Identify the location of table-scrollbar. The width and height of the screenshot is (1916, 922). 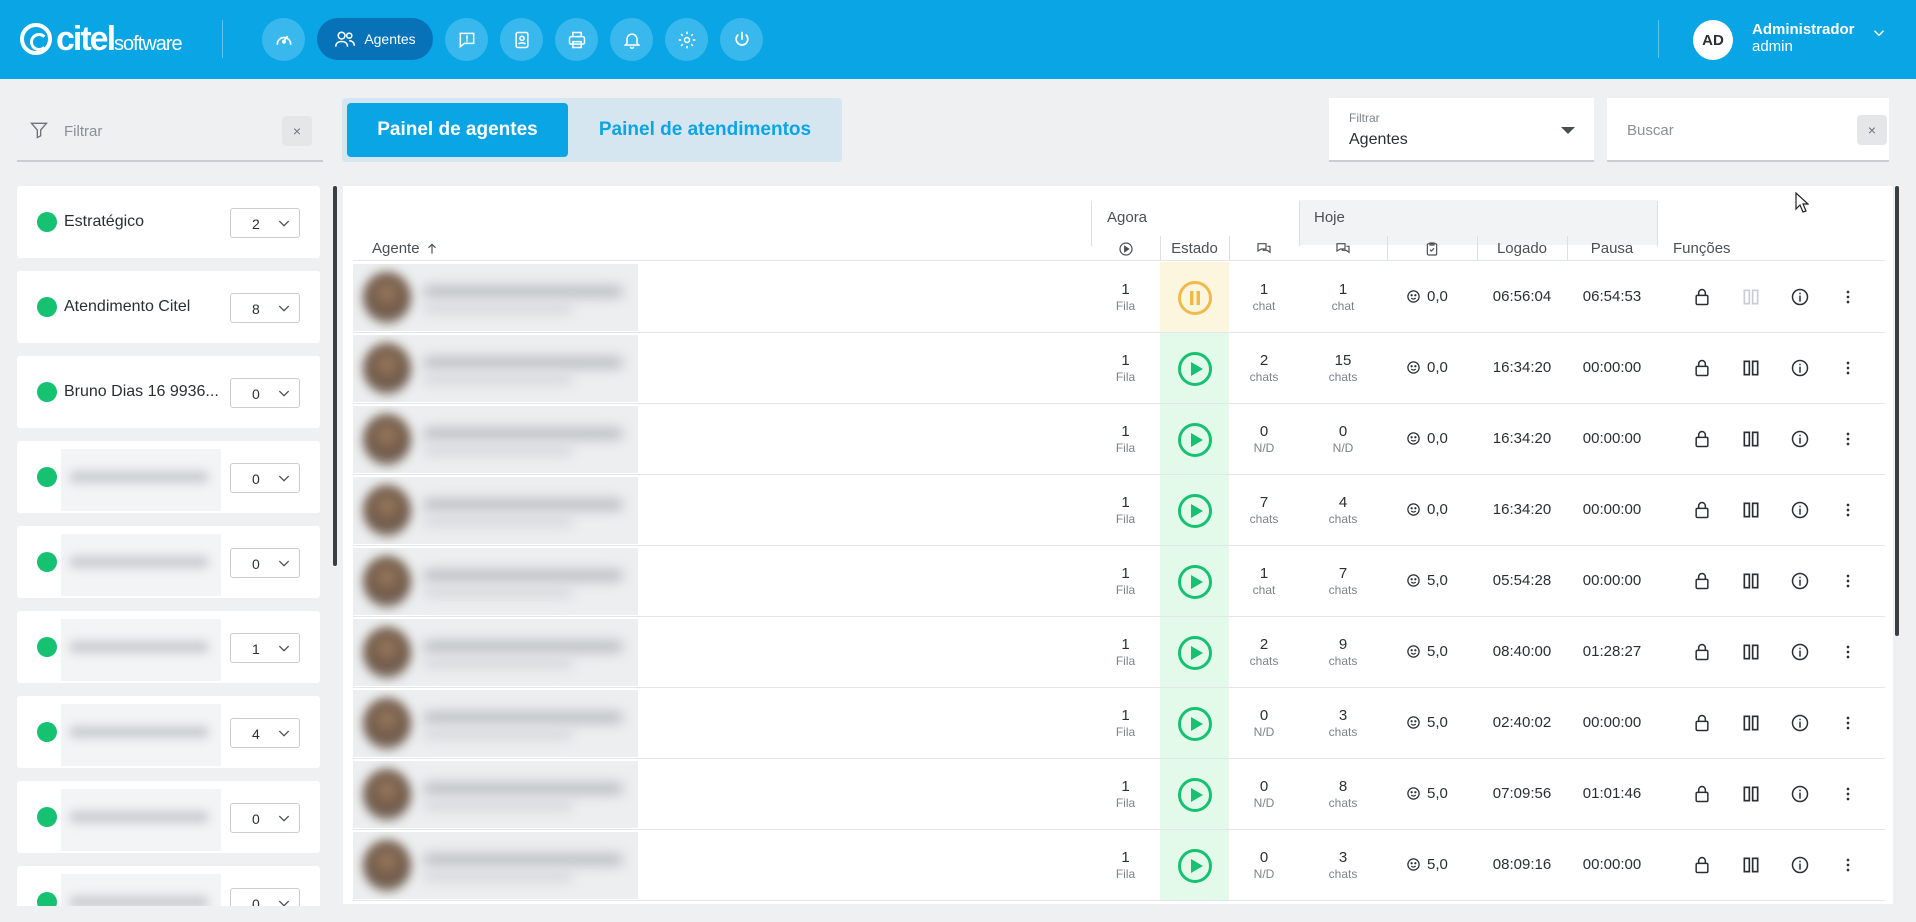
(1897, 411).